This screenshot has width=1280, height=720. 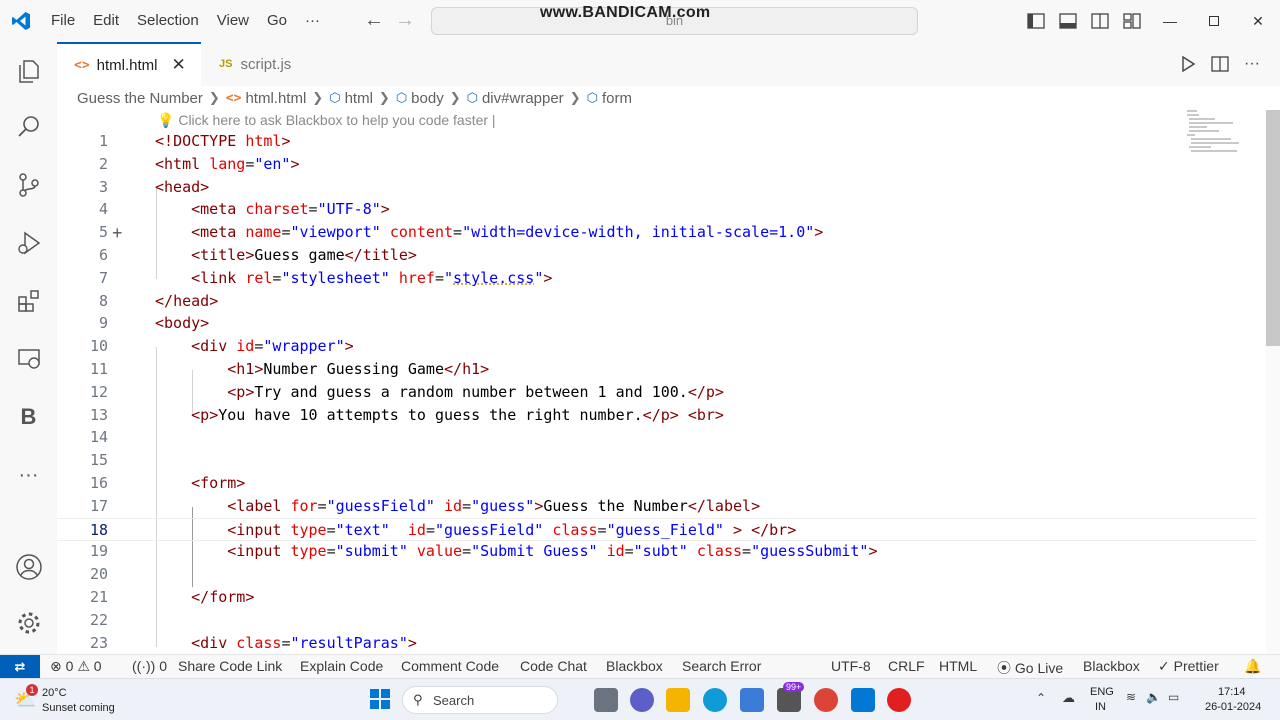 I want to click on customize-layout-icon, so click(x=1132, y=21).